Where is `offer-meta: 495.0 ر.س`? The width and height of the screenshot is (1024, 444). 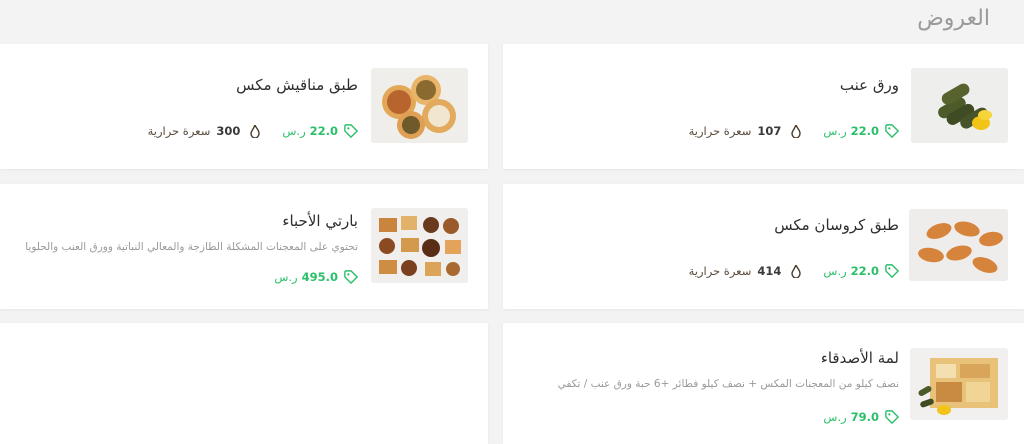
offer-meta: 495.0 ر.س is located at coordinates (316, 277).